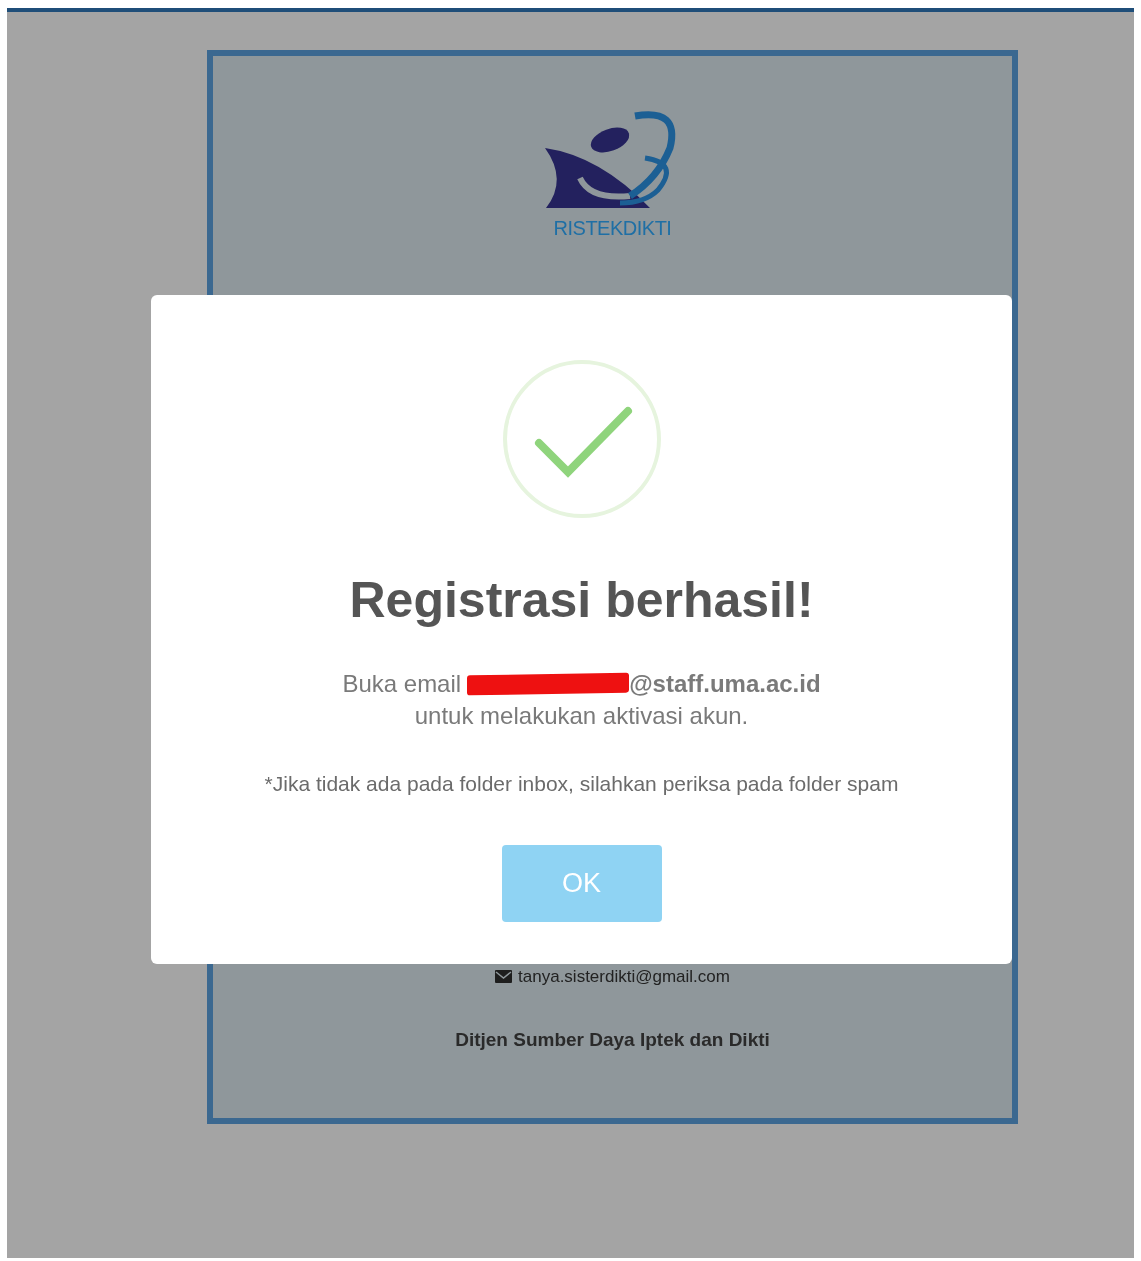 The height and width of the screenshot is (1261, 1141). Describe the element at coordinates (725, 683) in the screenshot. I see `email-address: @staff.uma.ac.id` at that location.